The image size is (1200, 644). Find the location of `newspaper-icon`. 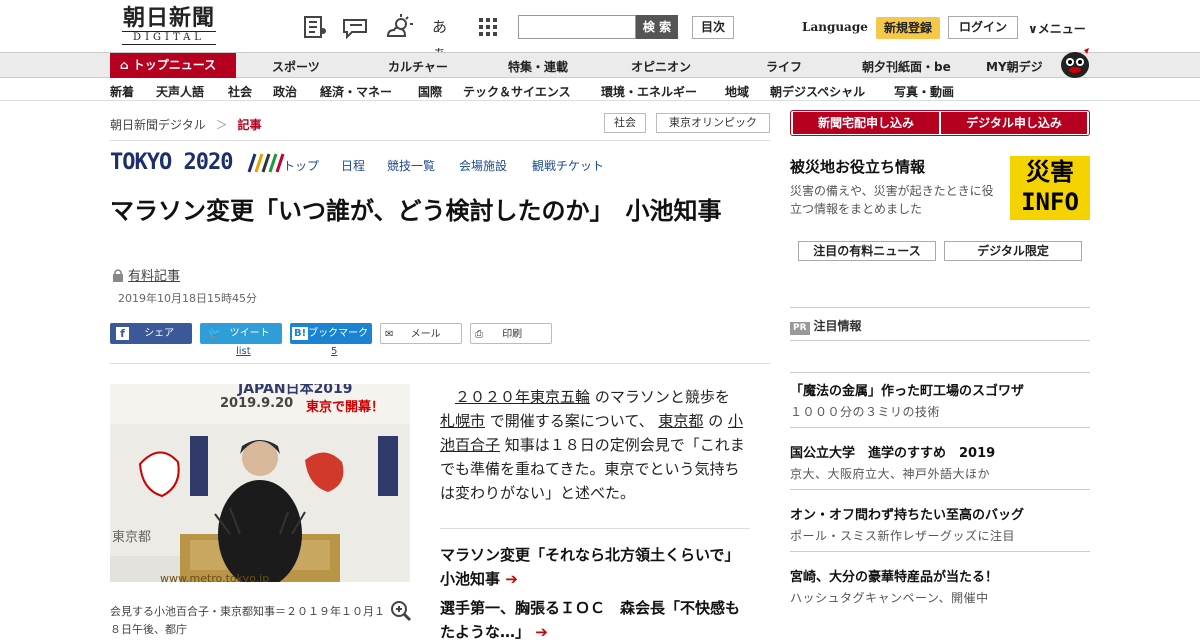

newspaper-icon is located at coordinates (315, 27).